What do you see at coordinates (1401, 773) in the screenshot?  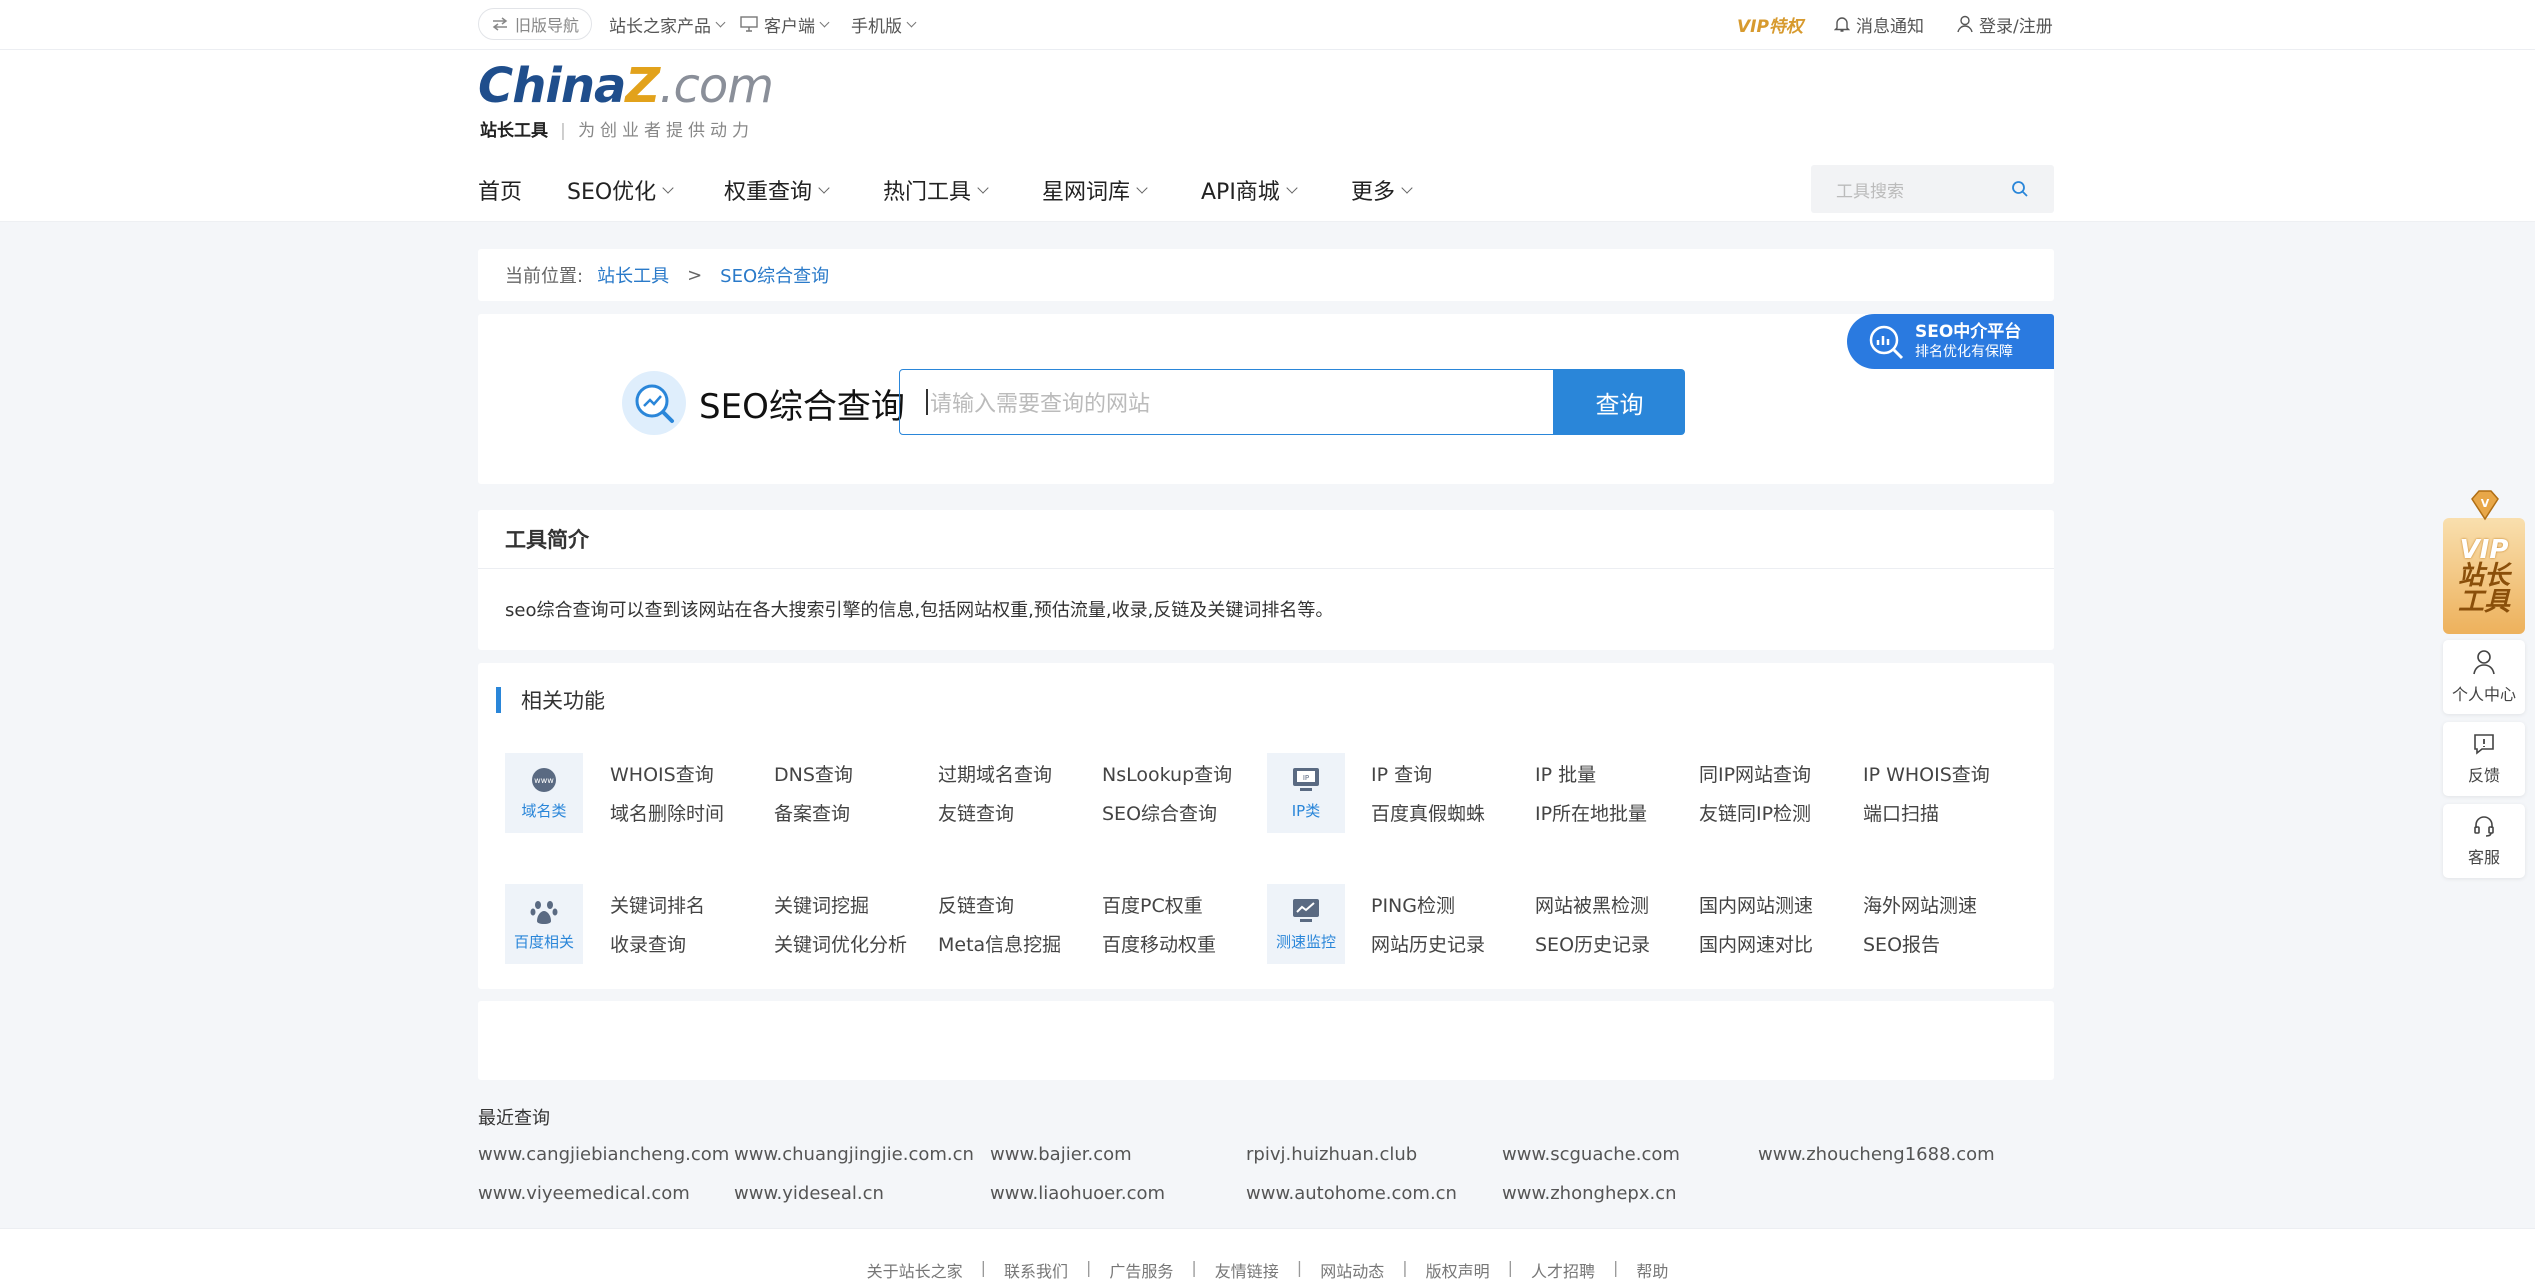 I see `function-link: IP 查询` at bounding box center [1401, 773].